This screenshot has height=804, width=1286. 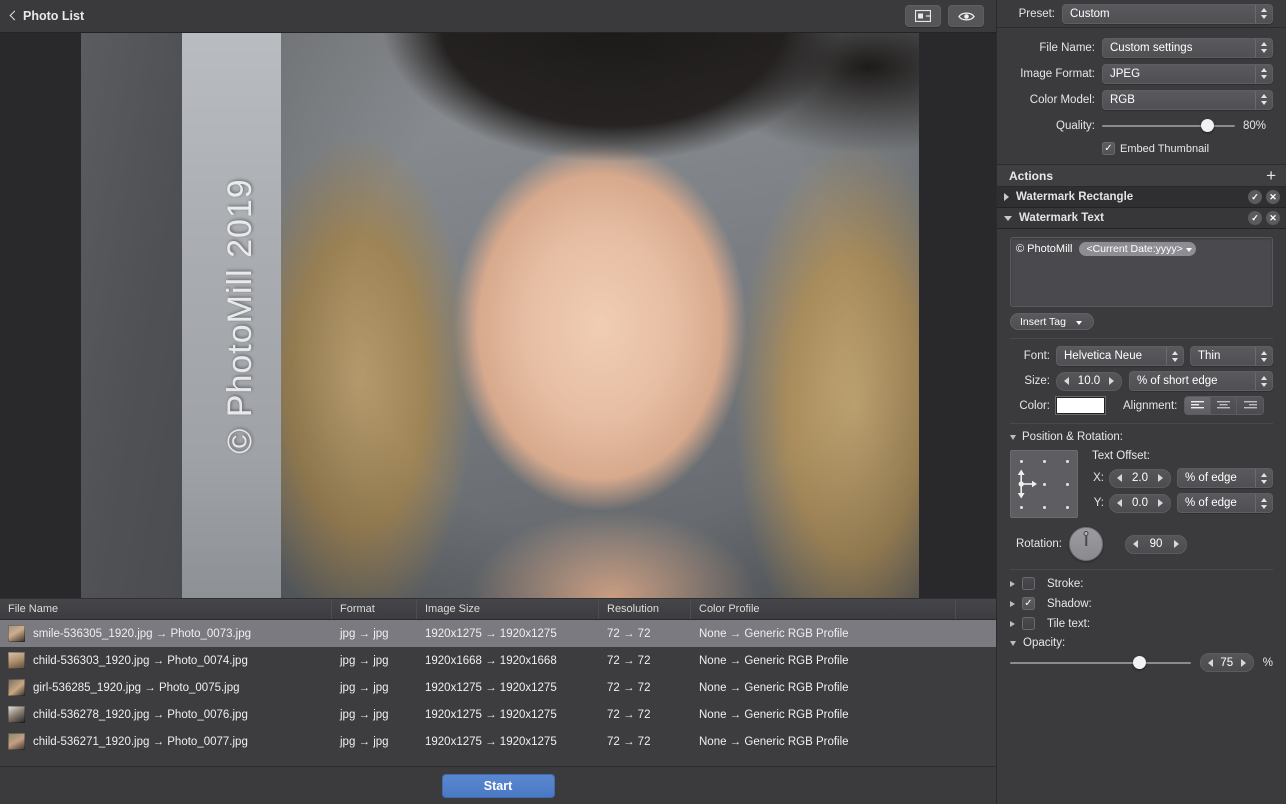 I want to click on start-button: Start, so click(x=498, y=785).